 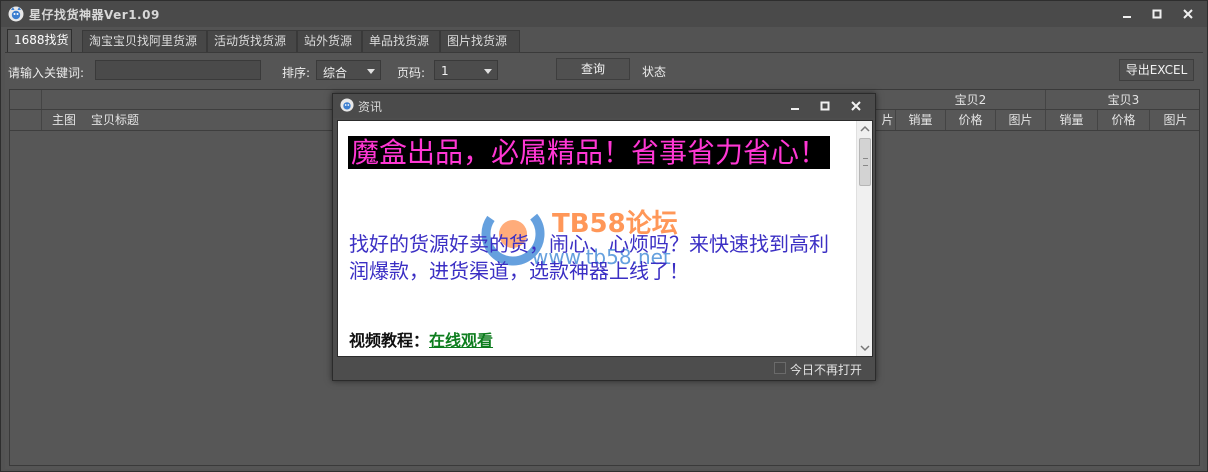 What do you see at coordinates (1072, 120) in the screenshot?
I see `col-sales-item3: 销量` at bounding box center [1072, 120].